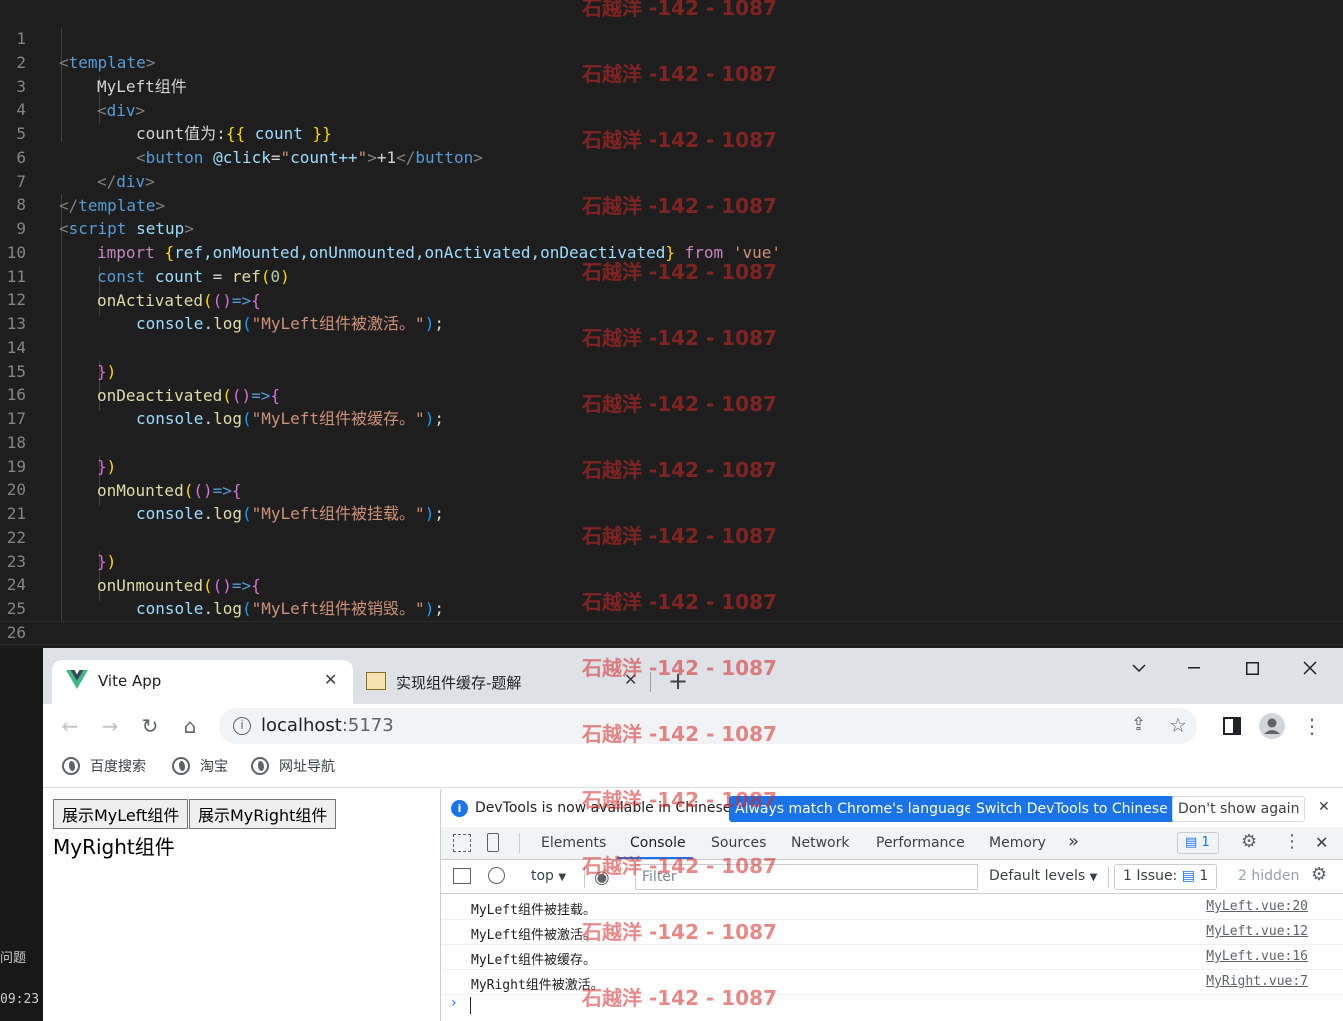 This screenshot has width=1343, height=1021. Describe the element at coordinates (1188, 876) in the screenshot. I see `issue-icon: ▤` at that location.